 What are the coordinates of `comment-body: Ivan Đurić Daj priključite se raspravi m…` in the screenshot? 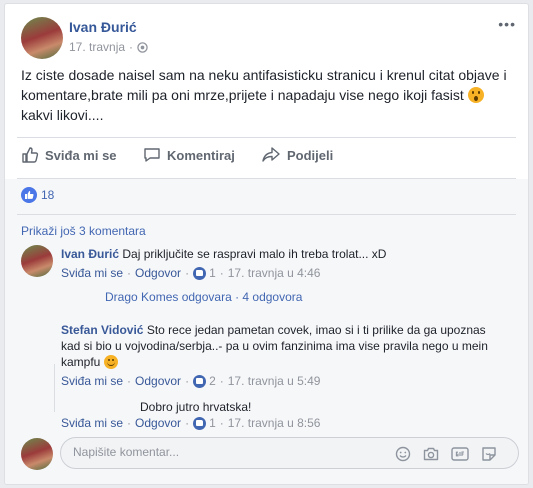 It's located at (281, 254).